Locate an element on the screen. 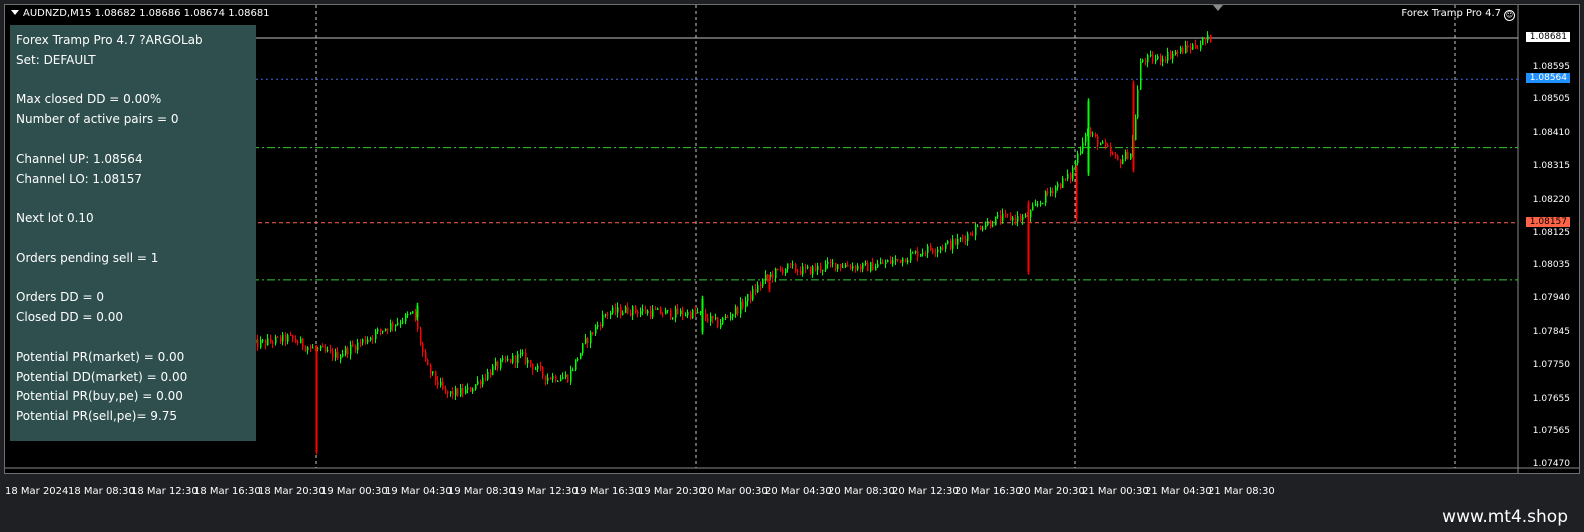  info-line: Orders pending sell = 1 is located at coordinates (87, 257).